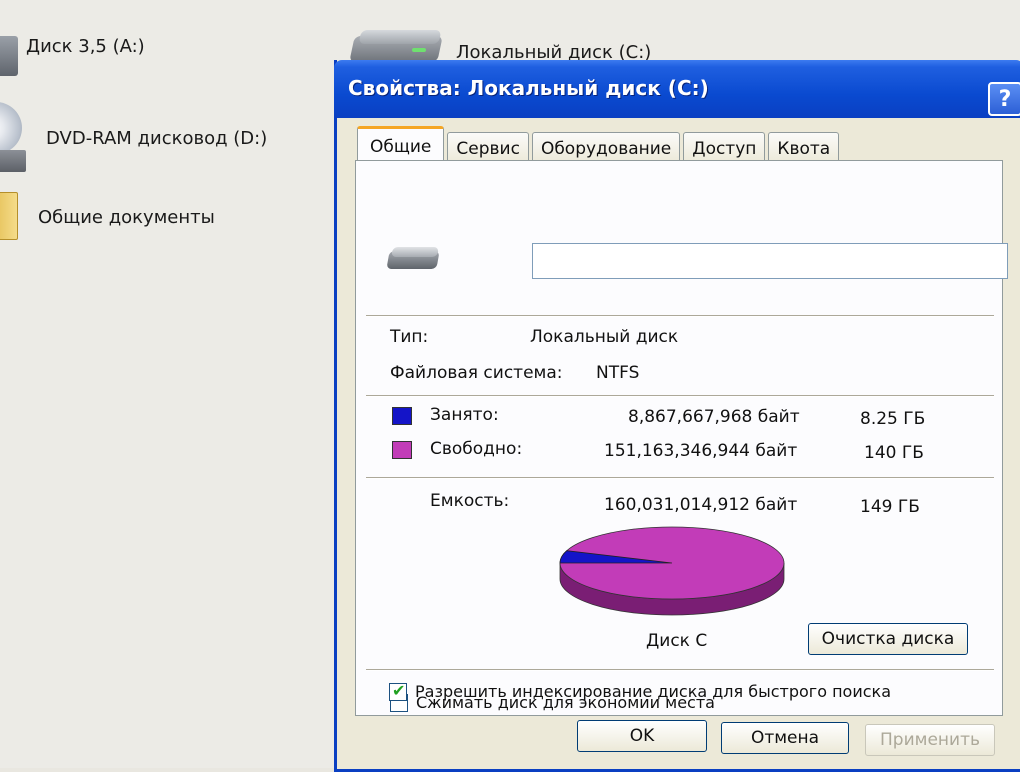 The image size is (1020, 772). I want to click on type-label: Тип:, so click(409, 337).